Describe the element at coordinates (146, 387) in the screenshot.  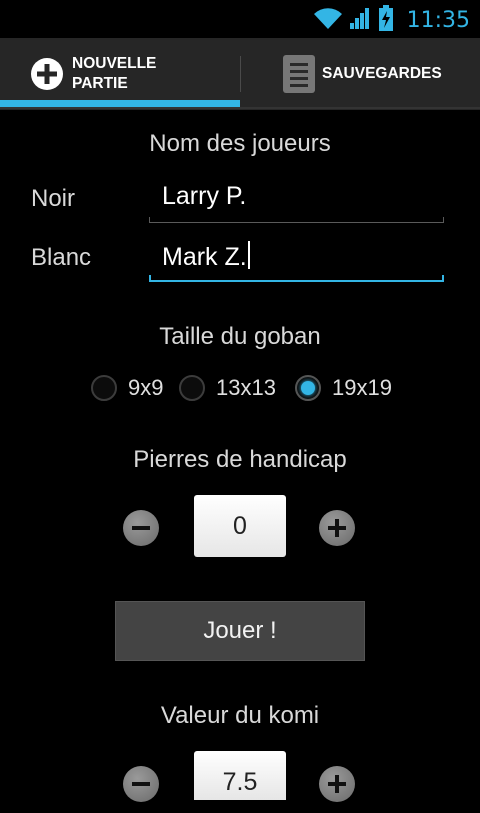
I see `radio-9x9-label: 9x9` at that location.